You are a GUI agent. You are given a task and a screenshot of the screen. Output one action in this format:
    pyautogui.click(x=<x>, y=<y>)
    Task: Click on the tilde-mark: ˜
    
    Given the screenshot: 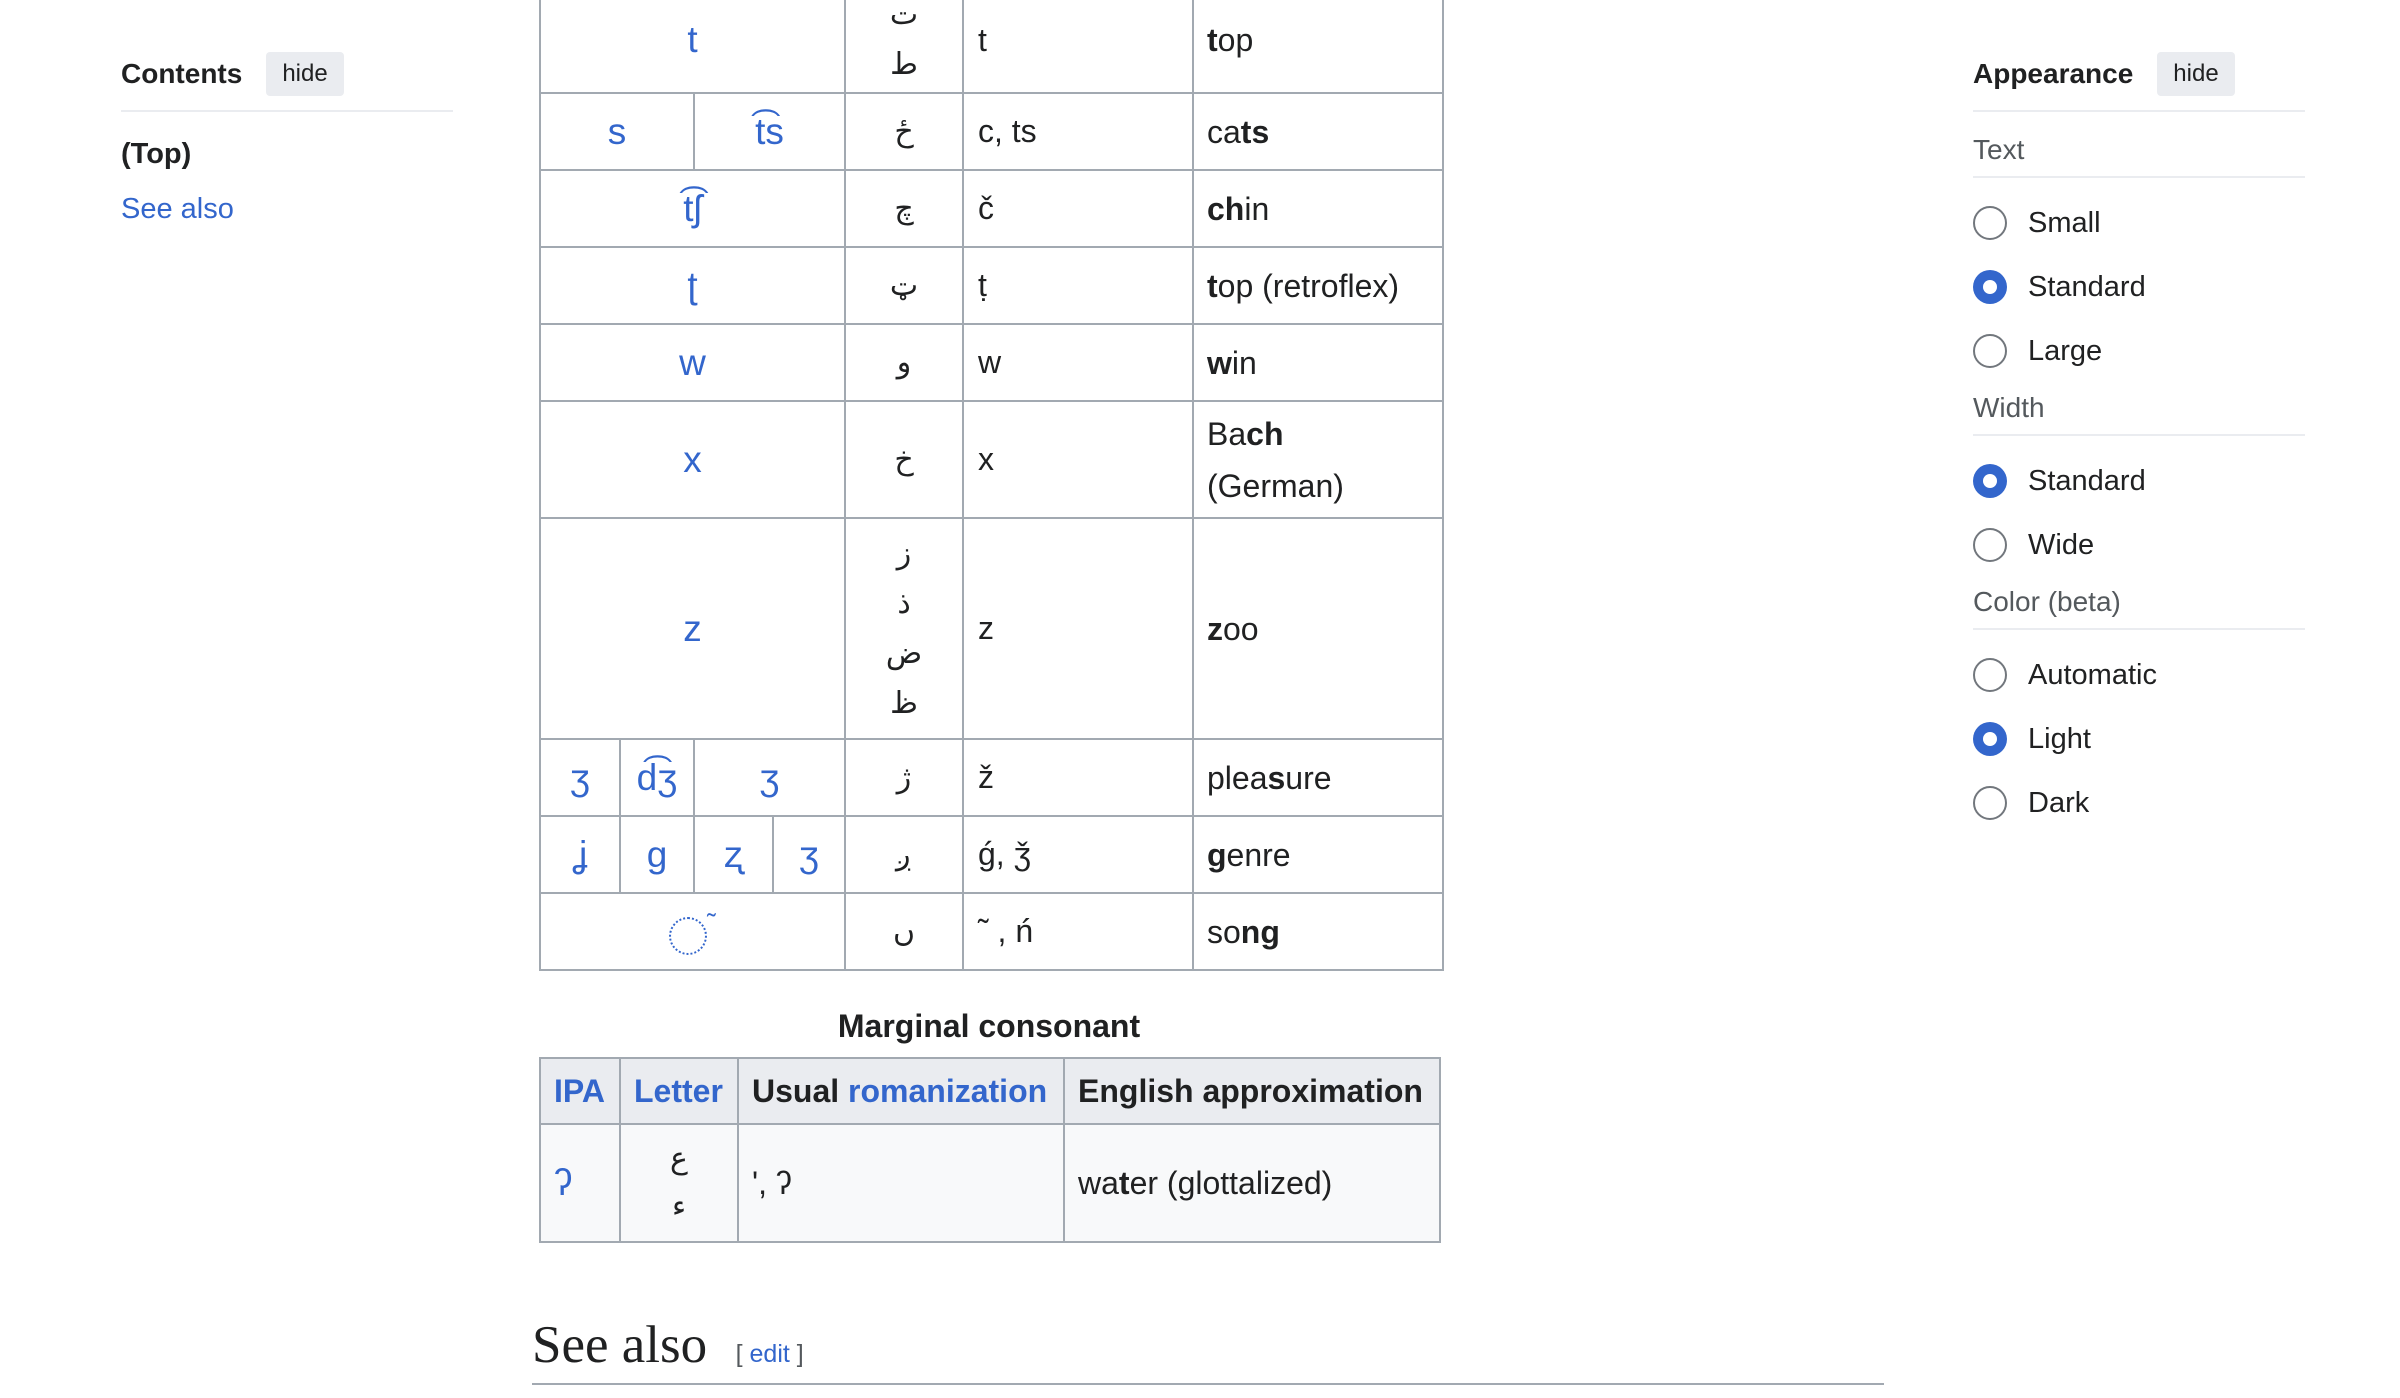 What is the action you would take?
    pyautogui.click(x=711, y=923)
    